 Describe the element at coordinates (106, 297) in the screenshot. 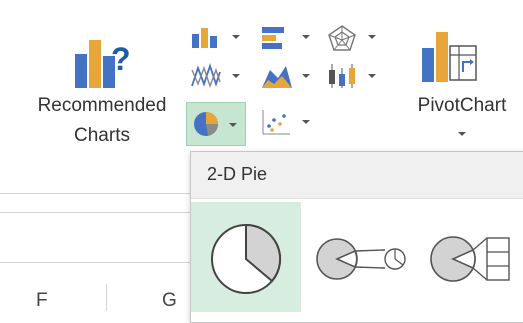

I see `sheet-column-divider` at that location.